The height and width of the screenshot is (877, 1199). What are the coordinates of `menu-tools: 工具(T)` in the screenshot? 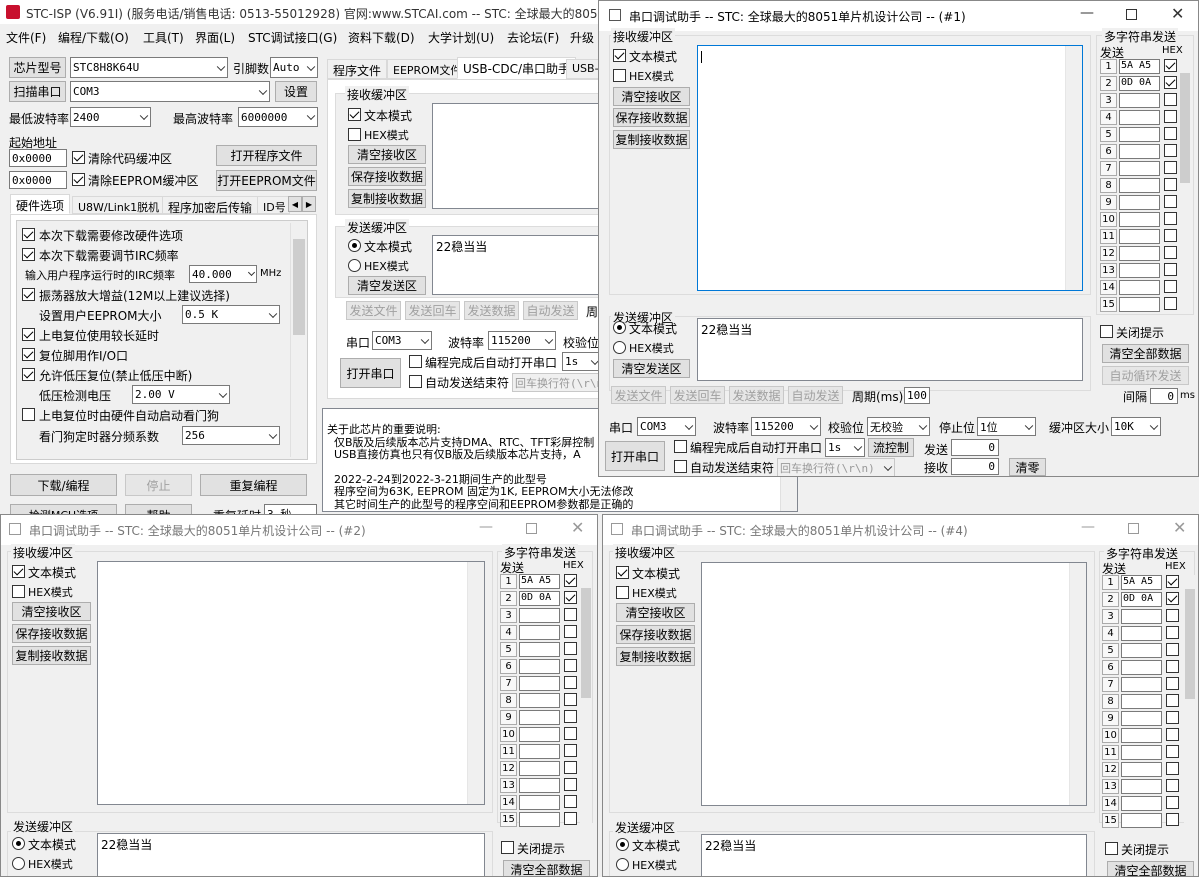 It's located at (163, 37).